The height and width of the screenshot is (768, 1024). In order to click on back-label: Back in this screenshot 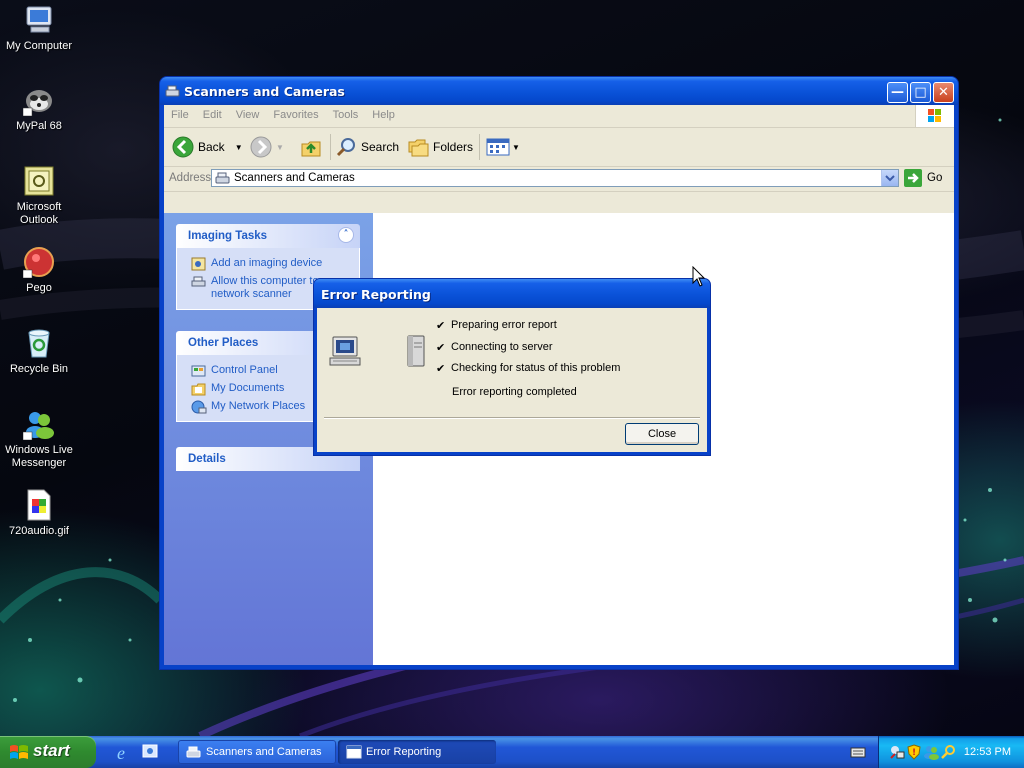, I will do `click(211, 147)`.